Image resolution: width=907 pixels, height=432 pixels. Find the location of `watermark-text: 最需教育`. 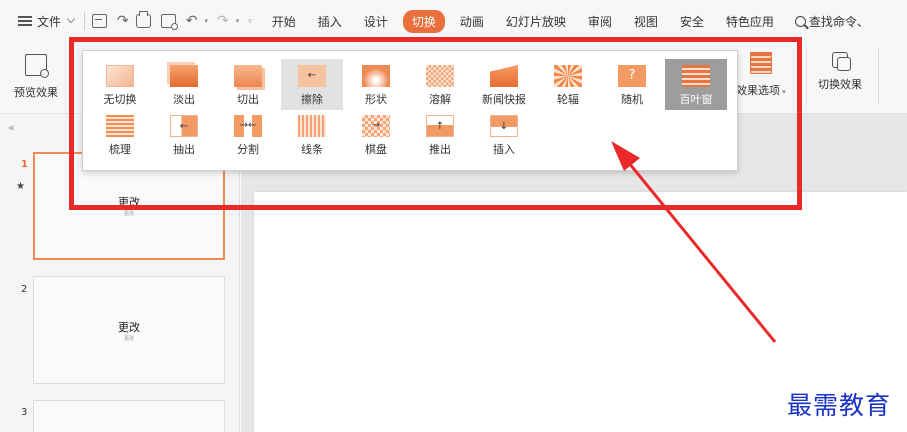

watermark-text: 最需教育 is located at coordinates (839, 405).